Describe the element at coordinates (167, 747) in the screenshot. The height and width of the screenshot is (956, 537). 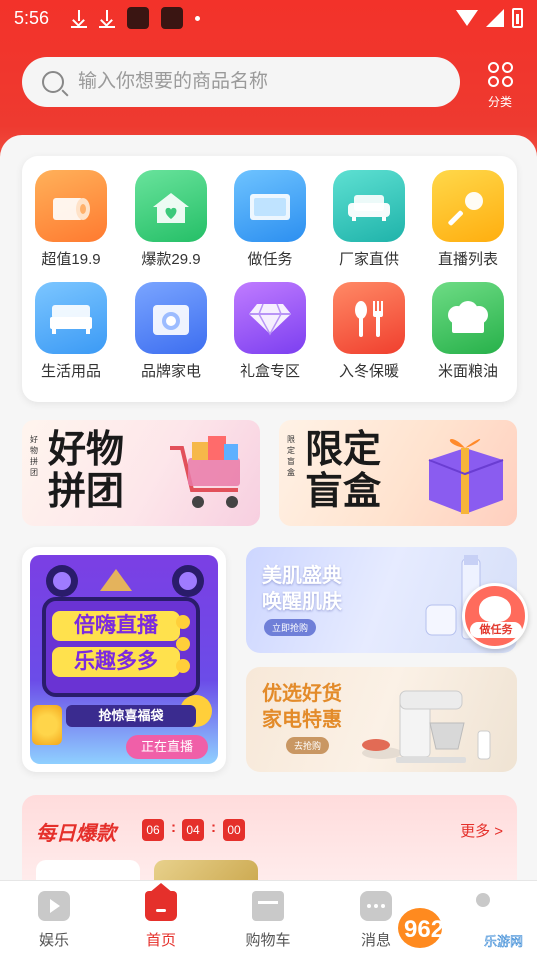
I see `live-badge: 正在直播` at that location.